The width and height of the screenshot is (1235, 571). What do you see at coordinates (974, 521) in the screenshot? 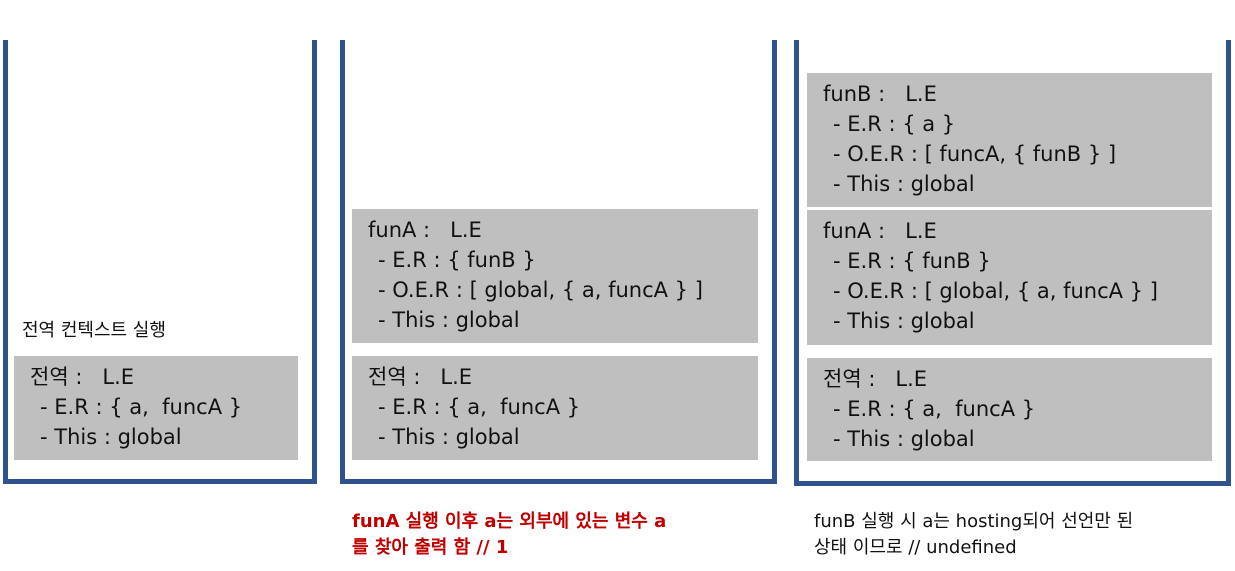
I see `caption-line: funB 실행 시 a는 hosting되어 선언만 된` at bounding box center [974, 521].